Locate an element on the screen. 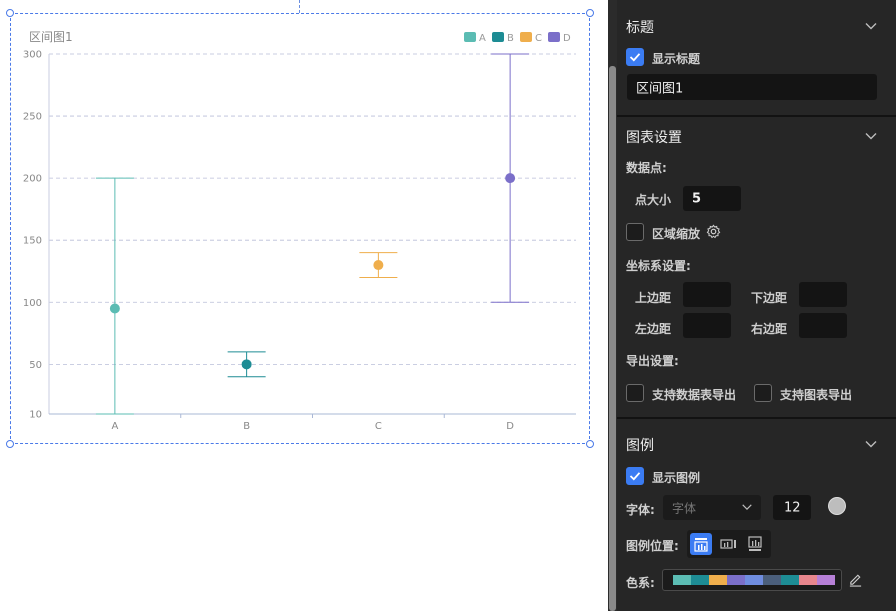  margin-left-label: 左边距 is located at coordinates (653, 329).